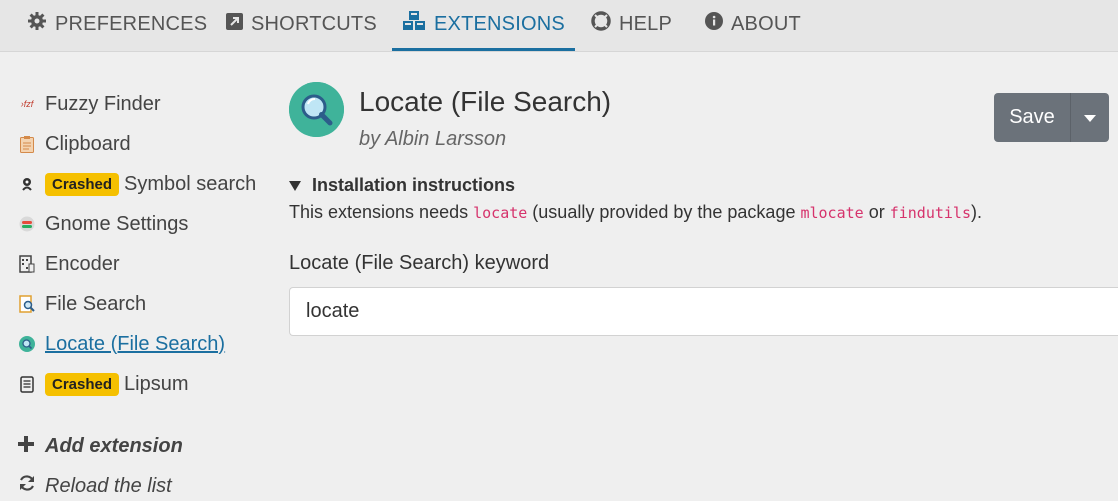  What do you see at coordinates (930, 213) in the screenshot?
I see `code-findutils: findutils` at bounding box center [930, 213].